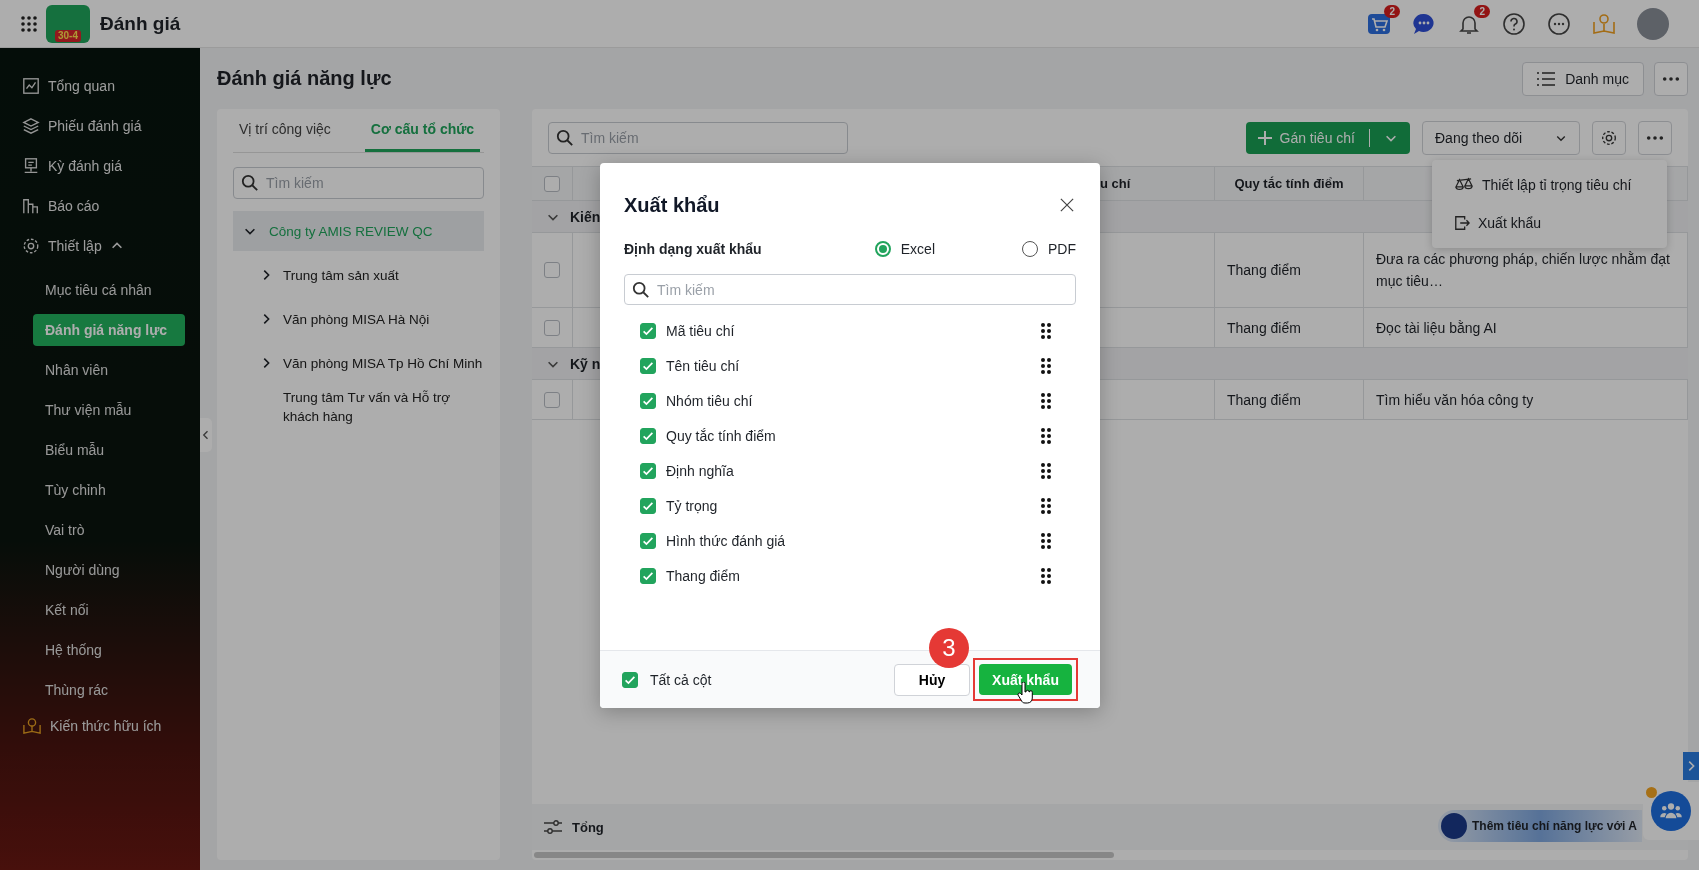 The image size is (1699, 870). I want to click on sidebar-subitem: Mục tiêu cá nhân, so click(109, 290).